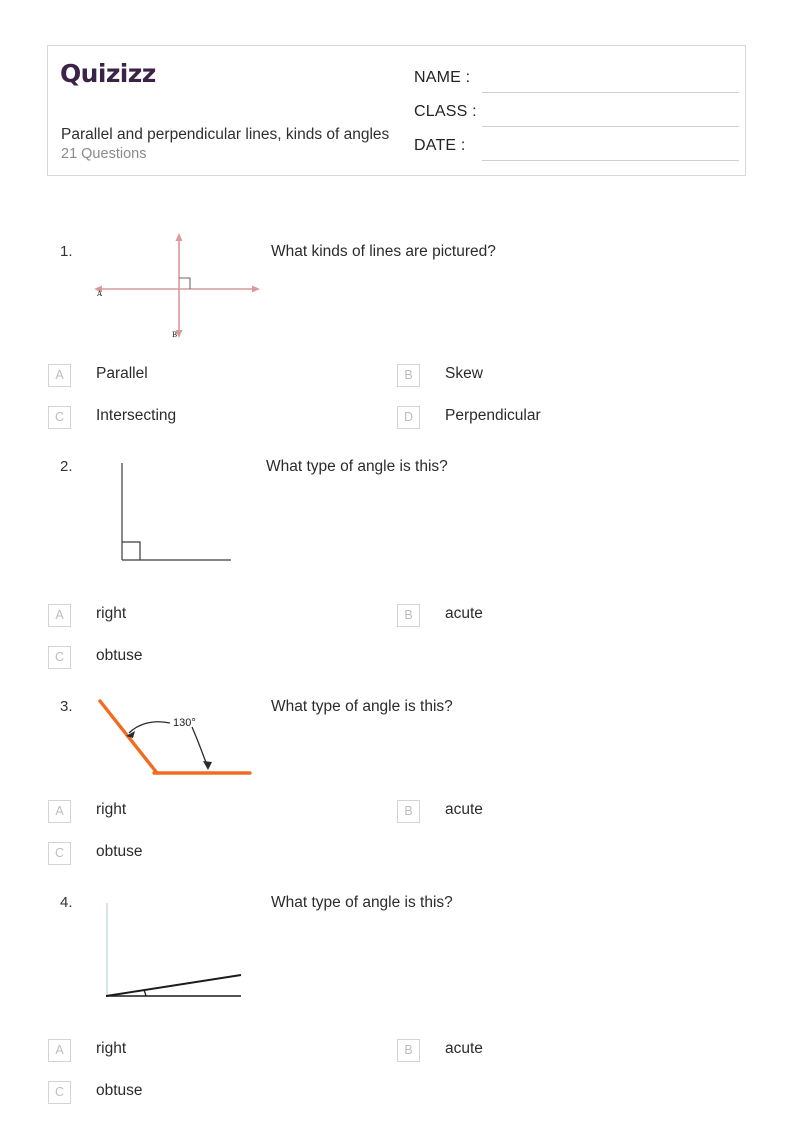 Image resolution: width=794 pixels, height=1123 pixels. I want to click on question-count: 21 Questions, so click(104, 154).